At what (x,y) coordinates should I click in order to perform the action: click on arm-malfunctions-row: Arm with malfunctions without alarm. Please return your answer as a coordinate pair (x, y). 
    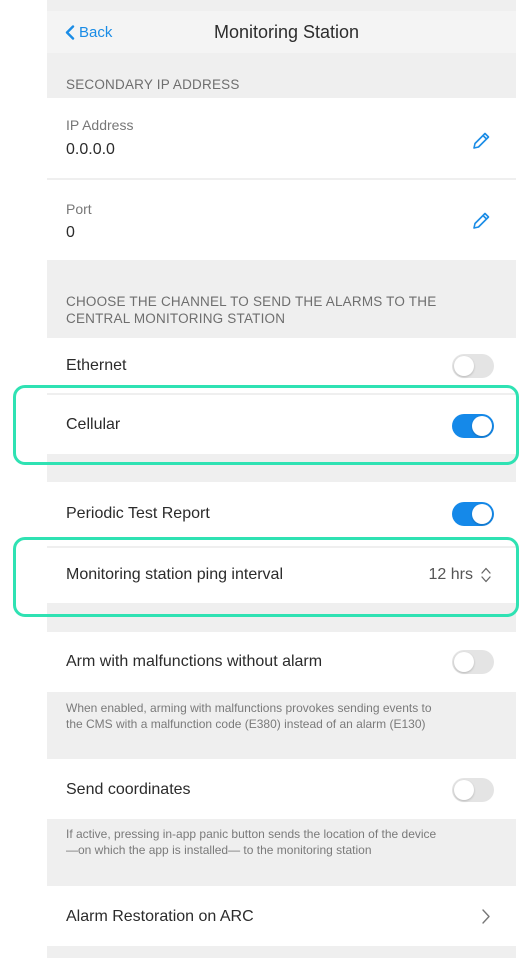
    Looking at the image, I should click on (281, 662).